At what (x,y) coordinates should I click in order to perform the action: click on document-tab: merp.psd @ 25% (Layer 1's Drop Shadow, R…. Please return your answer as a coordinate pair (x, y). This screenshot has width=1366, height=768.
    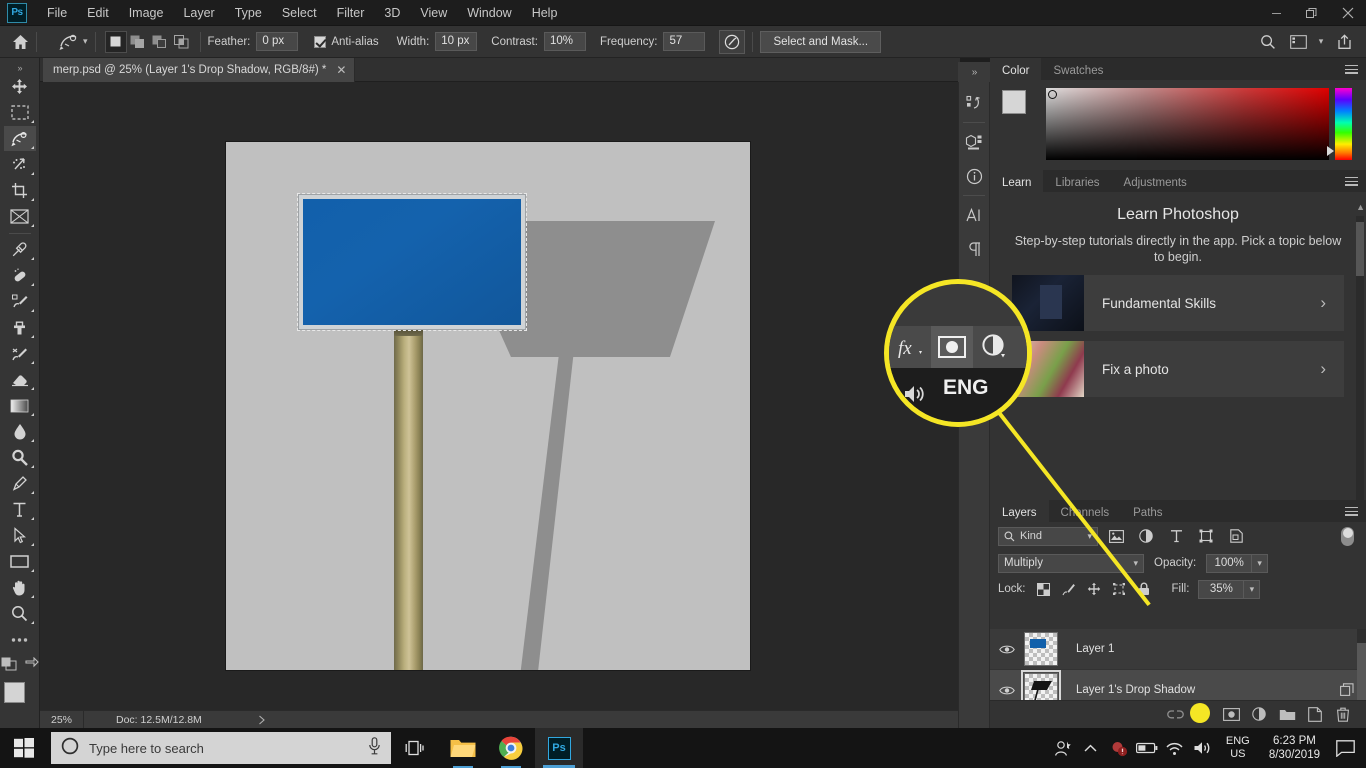
    Looking at the image, I should click on (199, 70).